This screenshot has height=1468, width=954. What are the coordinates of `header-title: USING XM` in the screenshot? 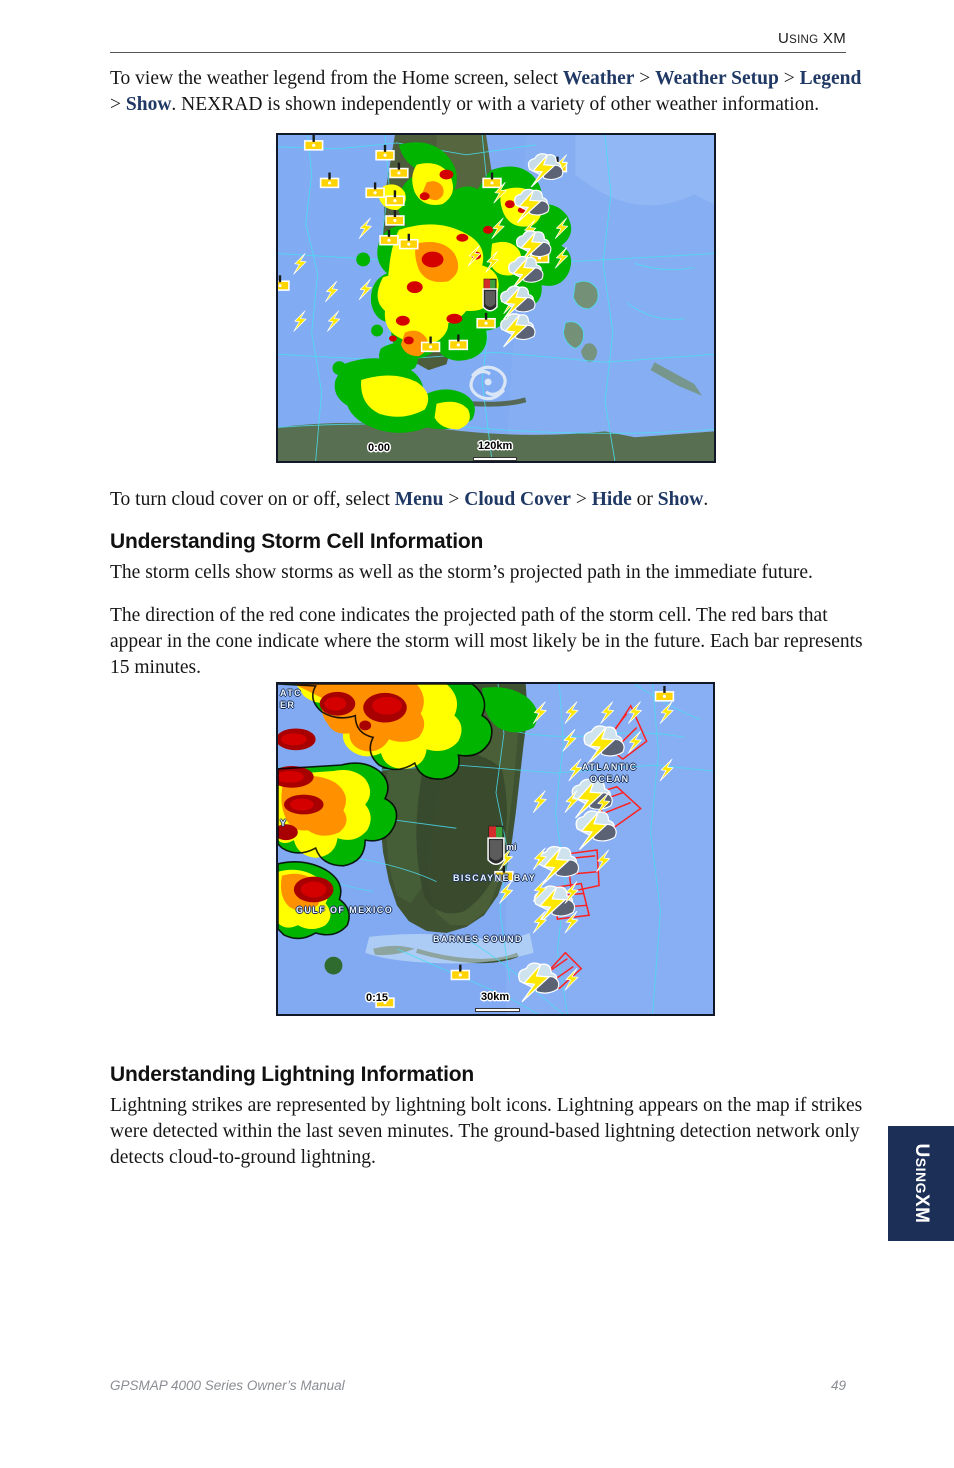 It's located at (812, 38).